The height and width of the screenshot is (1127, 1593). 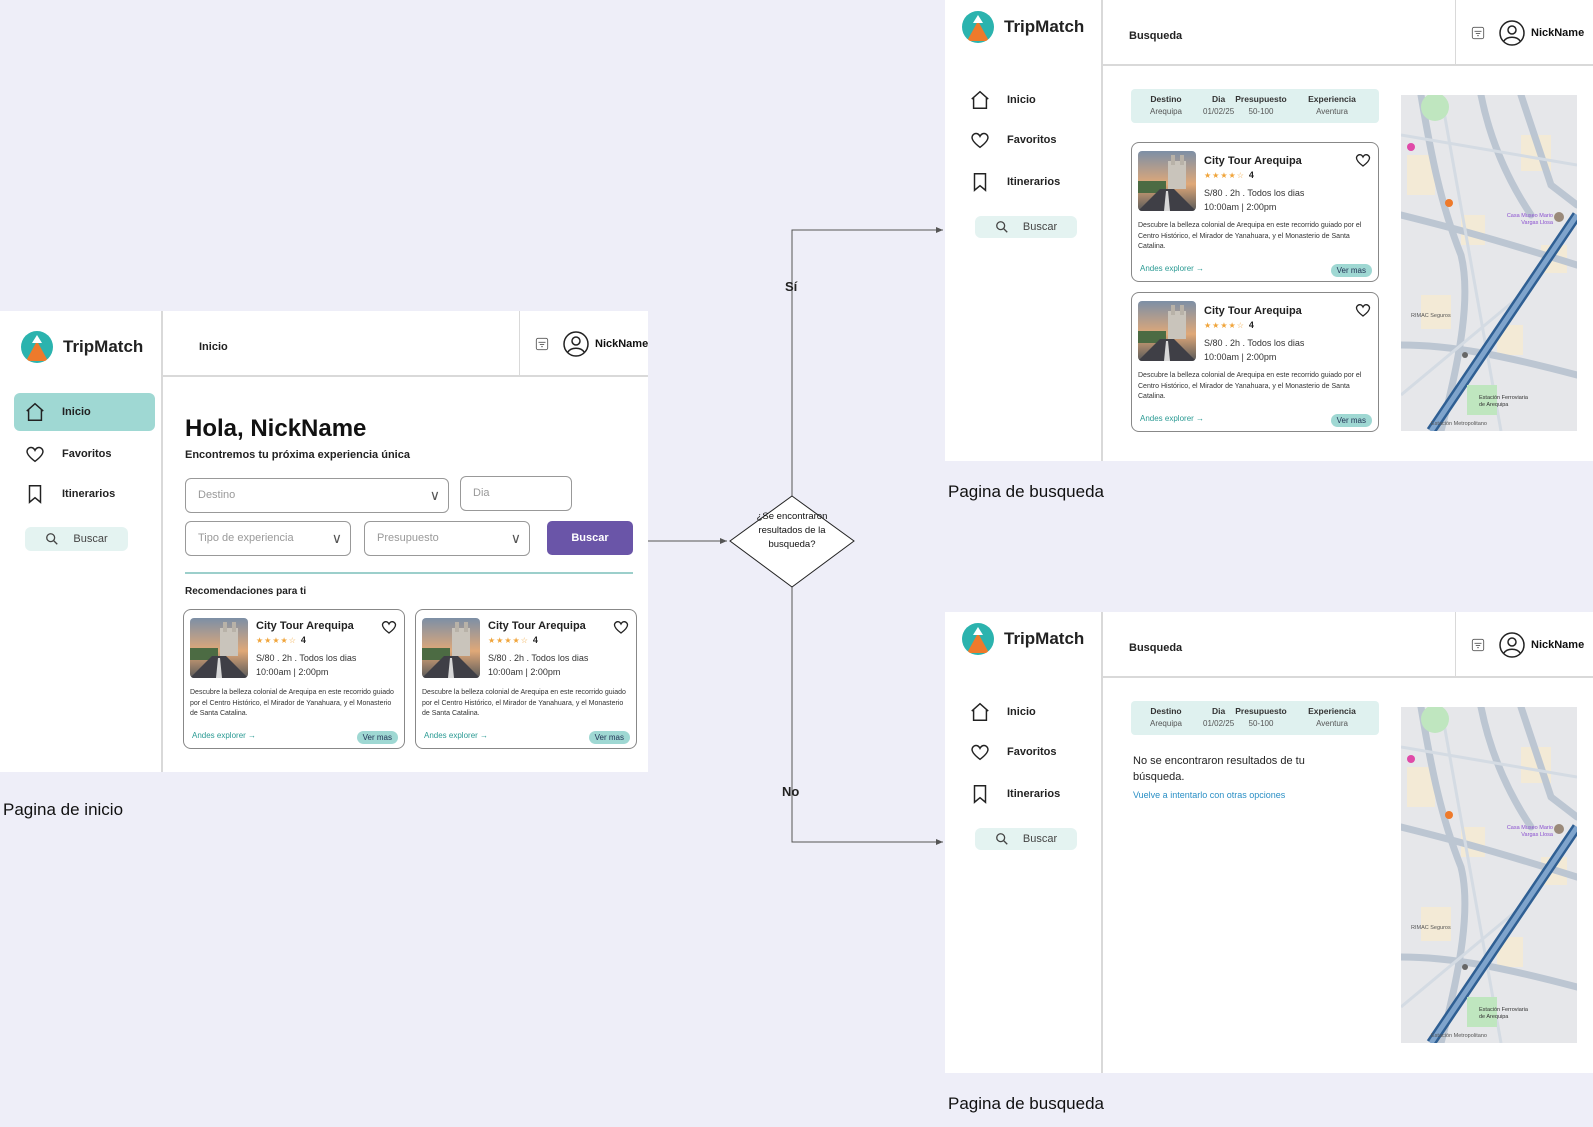 I want to click on destino-placeholder: Destino, so click(x=217, y=495).